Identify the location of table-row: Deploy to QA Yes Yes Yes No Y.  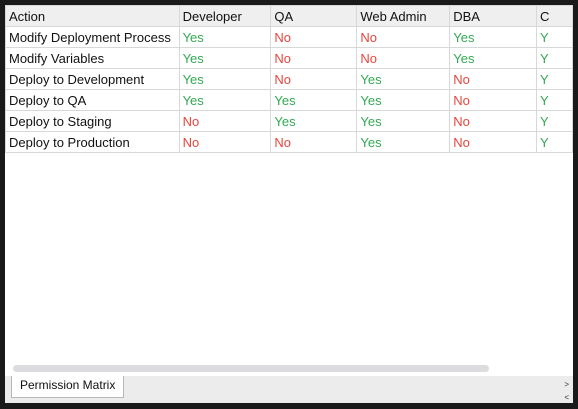
(289, 100).